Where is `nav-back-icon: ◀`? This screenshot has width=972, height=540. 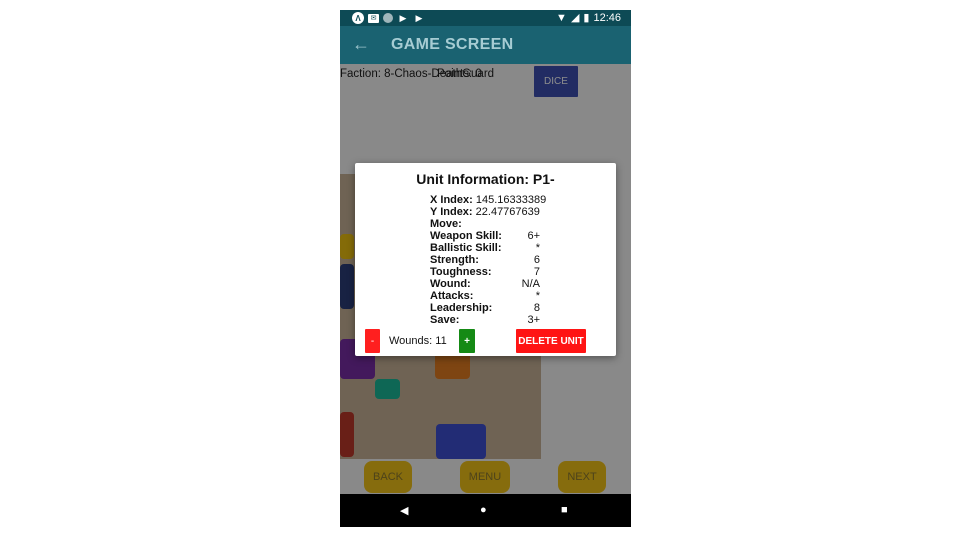 nav-back-icon: ◀ is located at coordinates (404, 510).